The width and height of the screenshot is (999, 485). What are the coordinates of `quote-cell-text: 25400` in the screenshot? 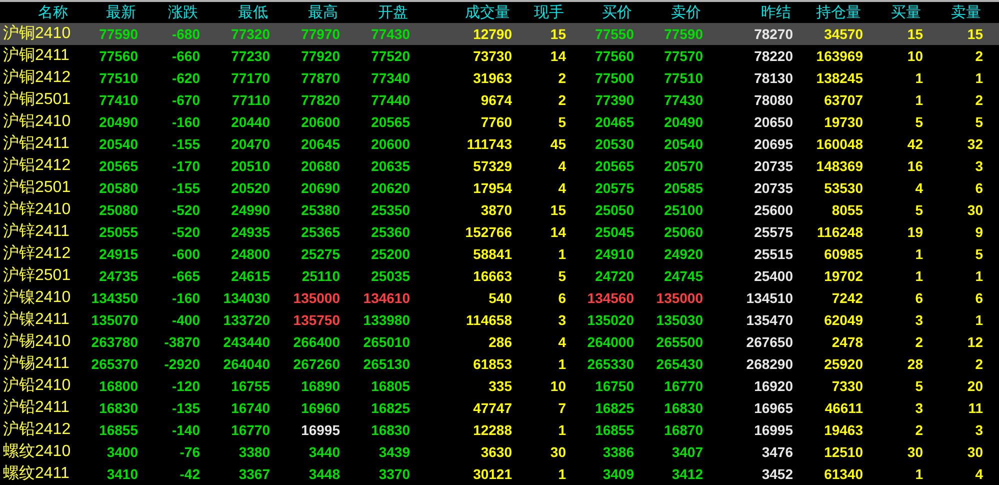 It's located at (773, 276).